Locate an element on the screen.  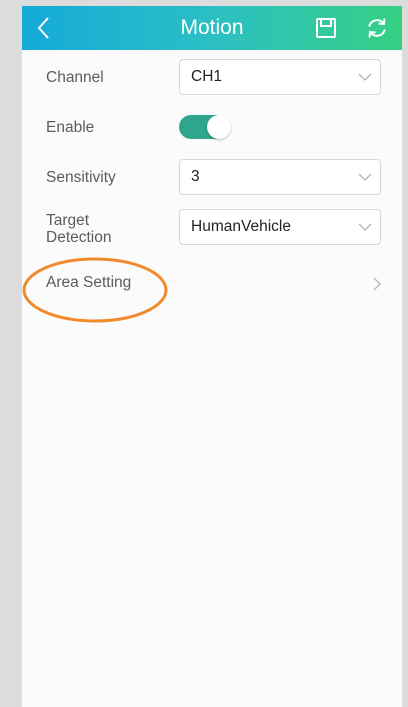
sensitivity-value: 3 is located at coordinates (195, 176).